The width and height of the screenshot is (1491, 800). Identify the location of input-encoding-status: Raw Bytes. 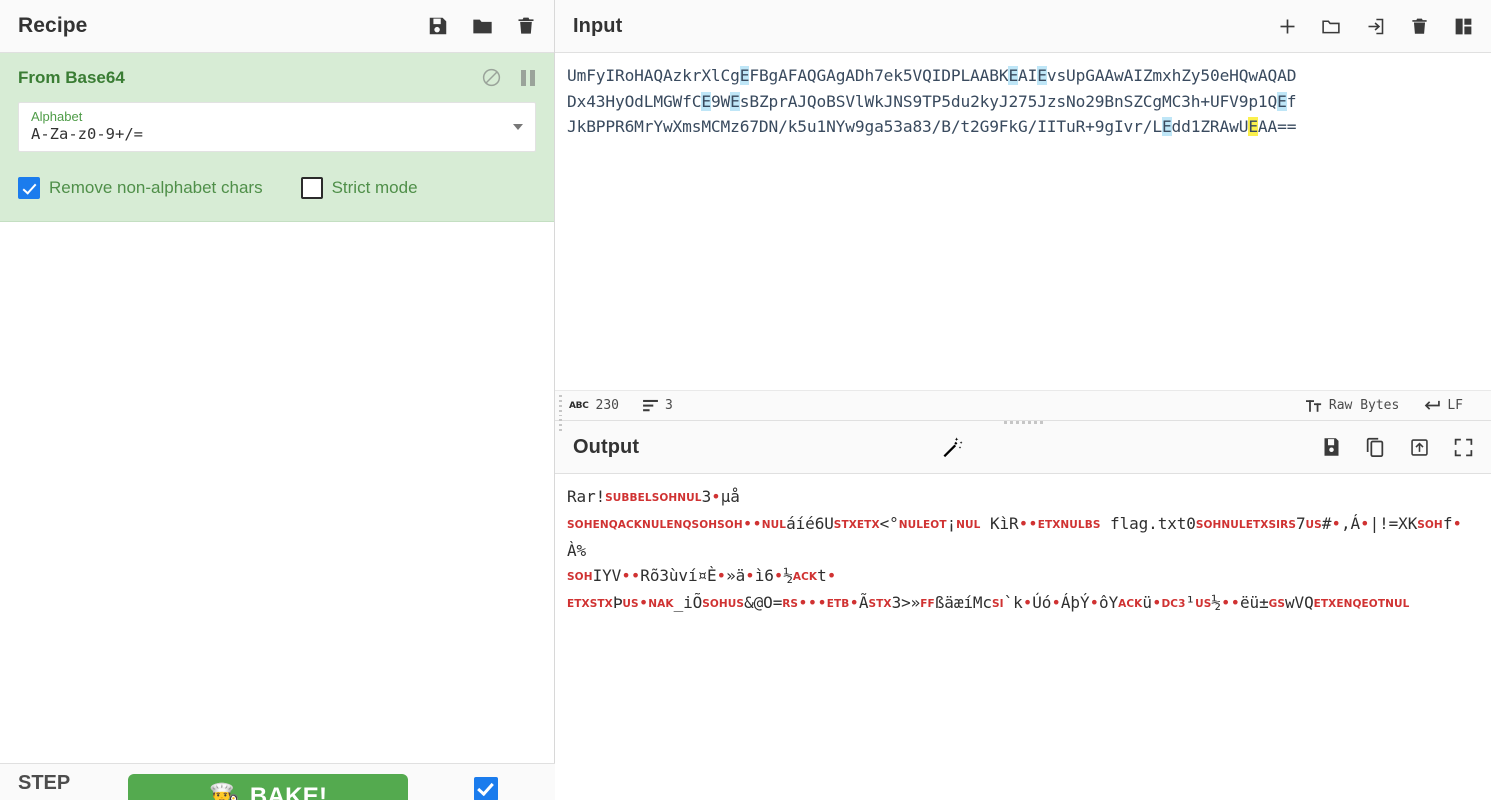
(1352, 405).